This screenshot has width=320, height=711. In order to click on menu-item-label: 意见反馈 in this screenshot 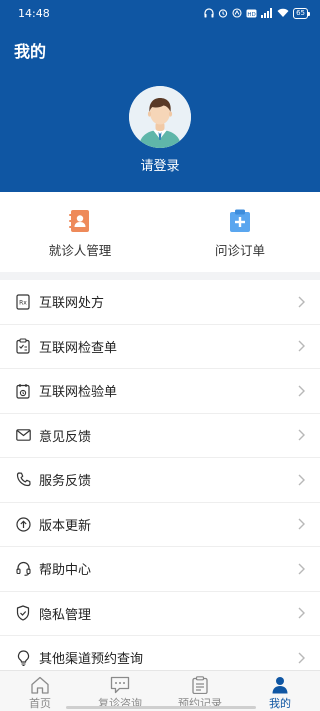, I will do `click(65, 437)`.